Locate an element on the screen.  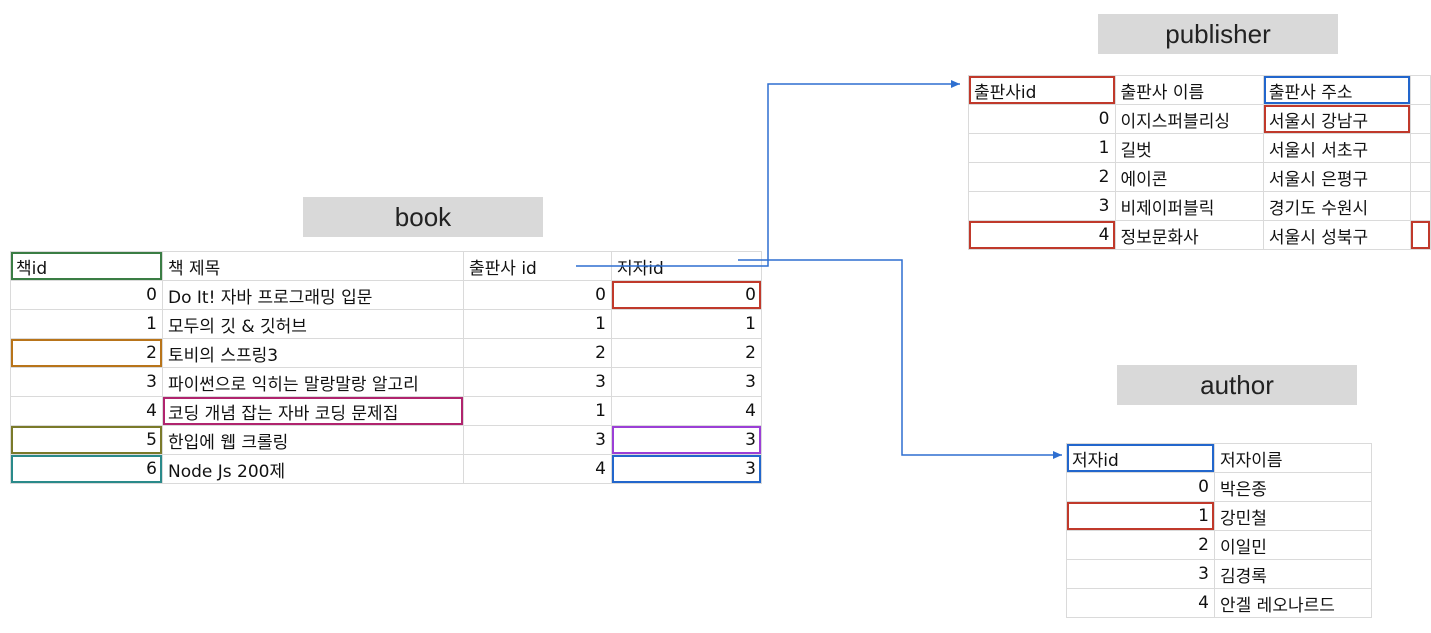
author-cell-id: 3 is located at coordinates (1140, 574).